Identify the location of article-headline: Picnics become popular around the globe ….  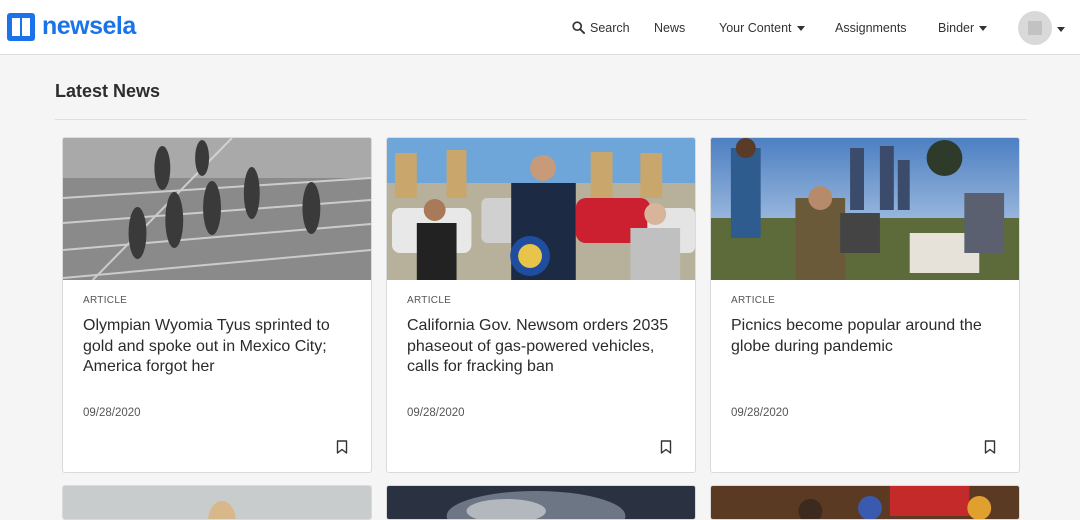
(868, 336).